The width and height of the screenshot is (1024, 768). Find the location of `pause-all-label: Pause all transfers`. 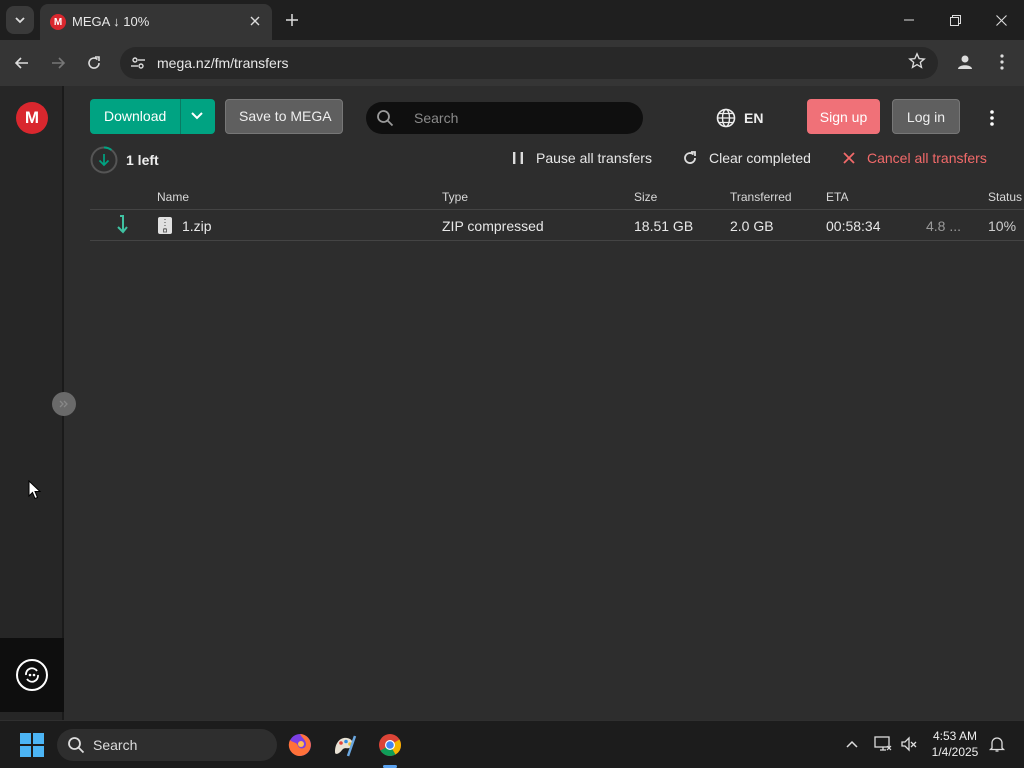

pause-all-label: Pause all transfers is located at coordinates (594, 158).